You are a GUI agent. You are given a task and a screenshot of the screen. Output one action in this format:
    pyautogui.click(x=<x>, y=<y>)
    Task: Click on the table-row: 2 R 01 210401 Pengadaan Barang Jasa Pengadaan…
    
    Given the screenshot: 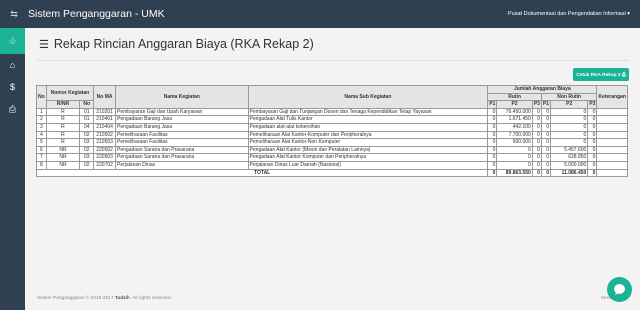 What is the action you would take?
    pyautogui.click(x=332, y=119)
    